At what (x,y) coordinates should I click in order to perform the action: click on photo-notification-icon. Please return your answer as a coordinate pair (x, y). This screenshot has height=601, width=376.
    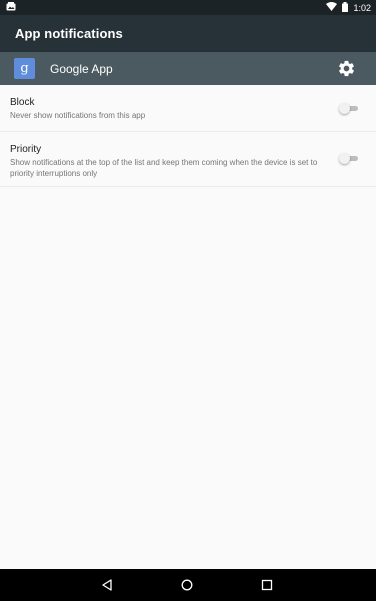
    Looking at the image, I should click on (11, 7).